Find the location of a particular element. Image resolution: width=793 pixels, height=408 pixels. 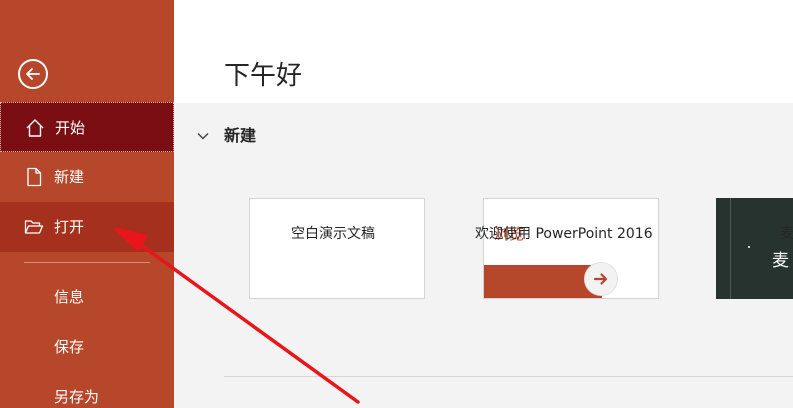

nav-item-home: 开始 is located at coordinates (87, 127).